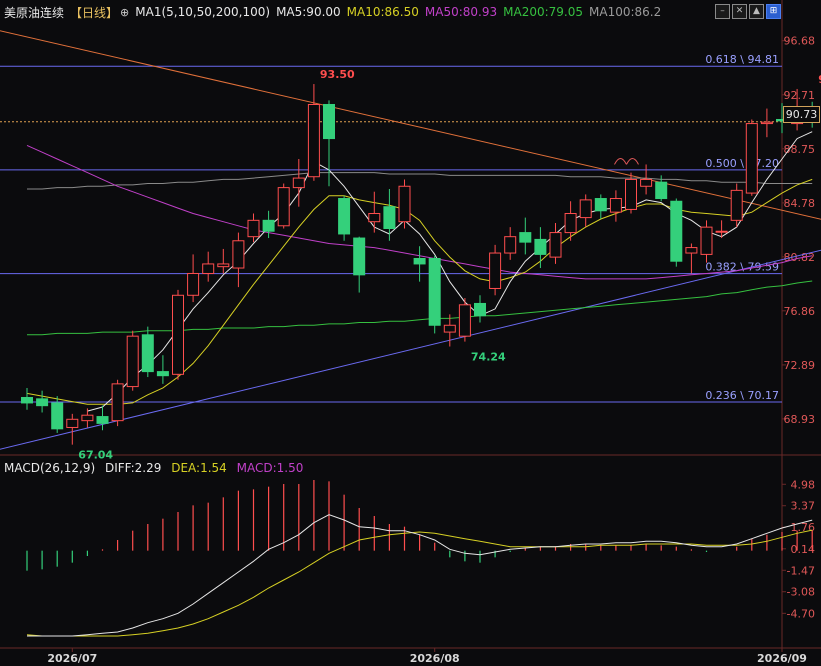 The width and height of the screenshot is (821, 666). Describe the element at coordinates (199, 468) in the screenshot. I see `macd-dea-value: DEA:1.54` at that location.